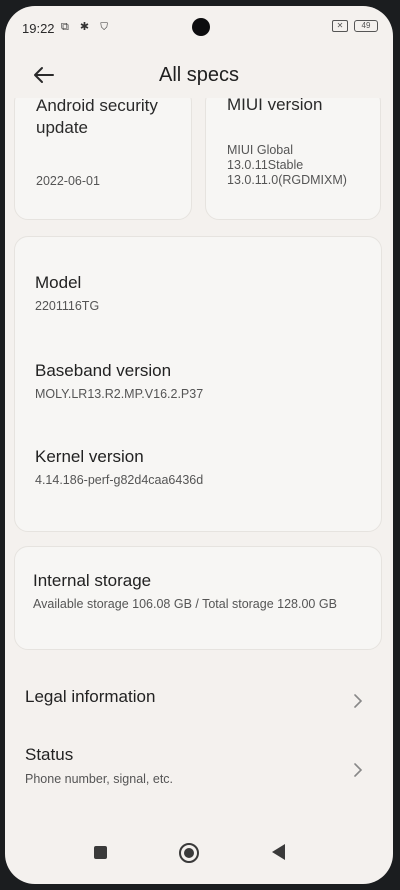 Image resolution: width=400 pixels, height=890 pixels. I want to click on recents-button, so click(100, 852).